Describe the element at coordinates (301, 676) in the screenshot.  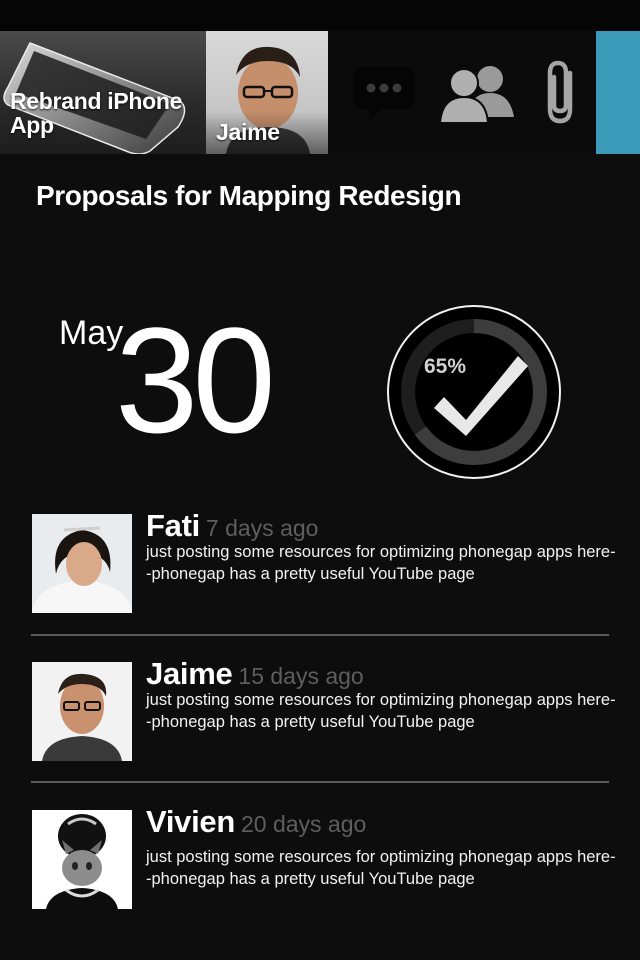
I see `post-time: 15 days ago` at that location.